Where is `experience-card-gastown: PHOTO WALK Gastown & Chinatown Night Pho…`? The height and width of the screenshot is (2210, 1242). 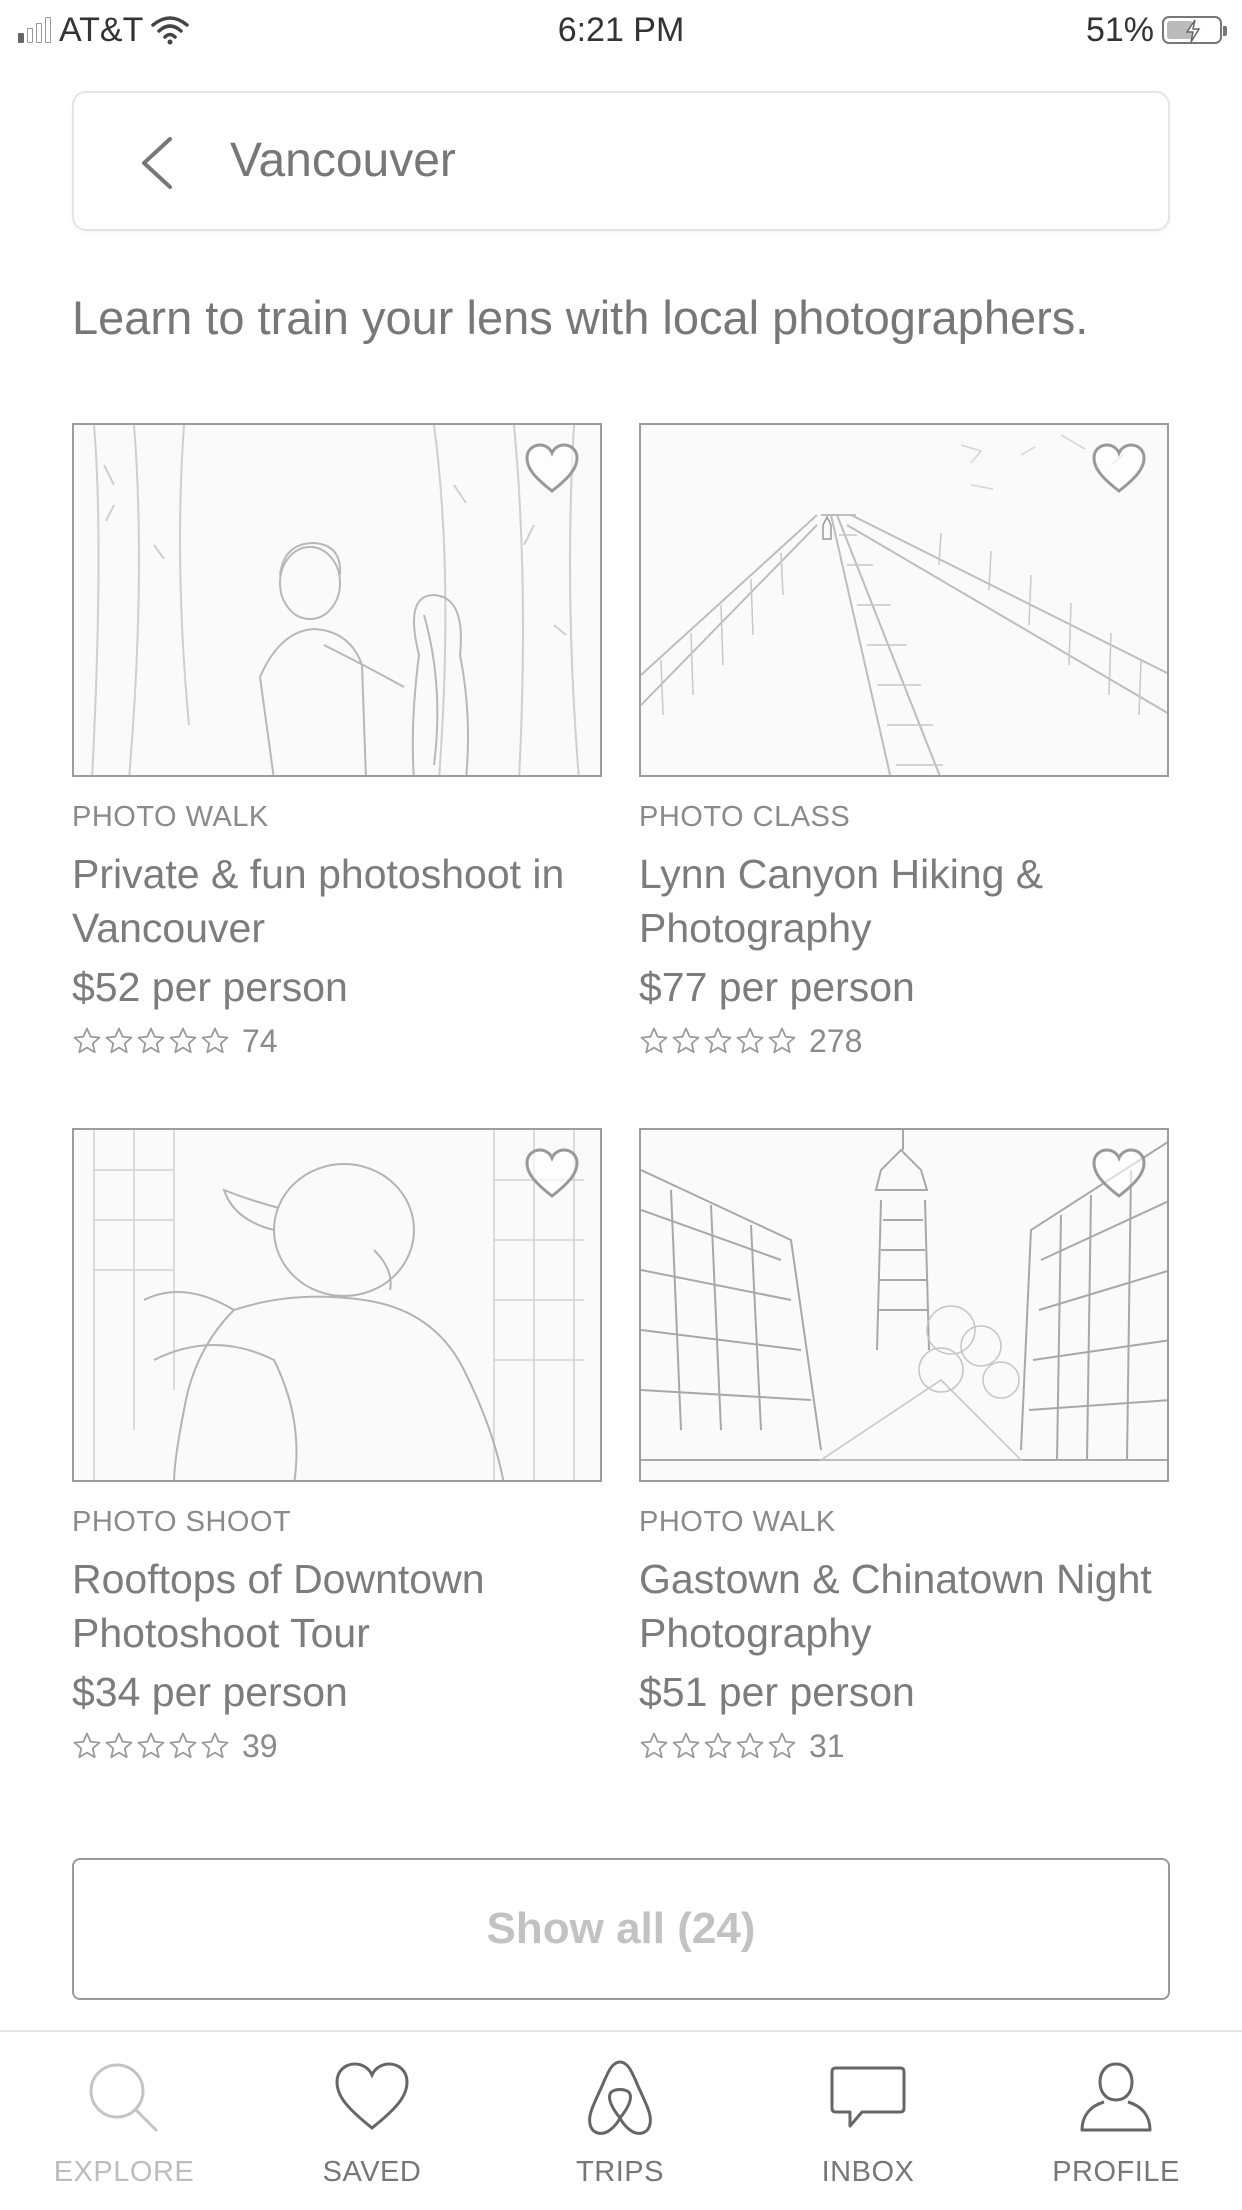 experience-card-gastown: PHOTO WALK Gastown & Chinatown Night Pho… is located at coordinates (904, 1447).